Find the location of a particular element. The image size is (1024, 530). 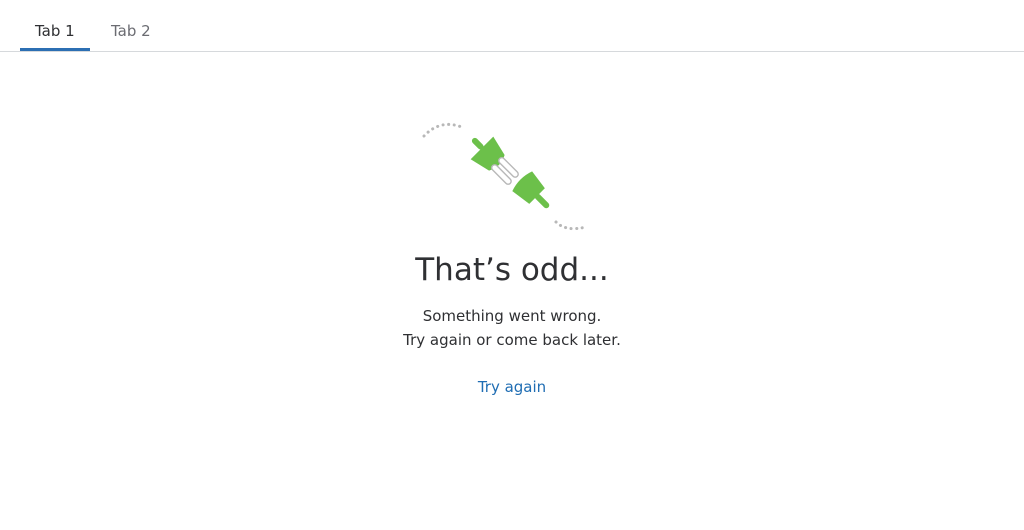

tab-bar: Tab 1 Tab 2 is located at coordinates (512, 26).